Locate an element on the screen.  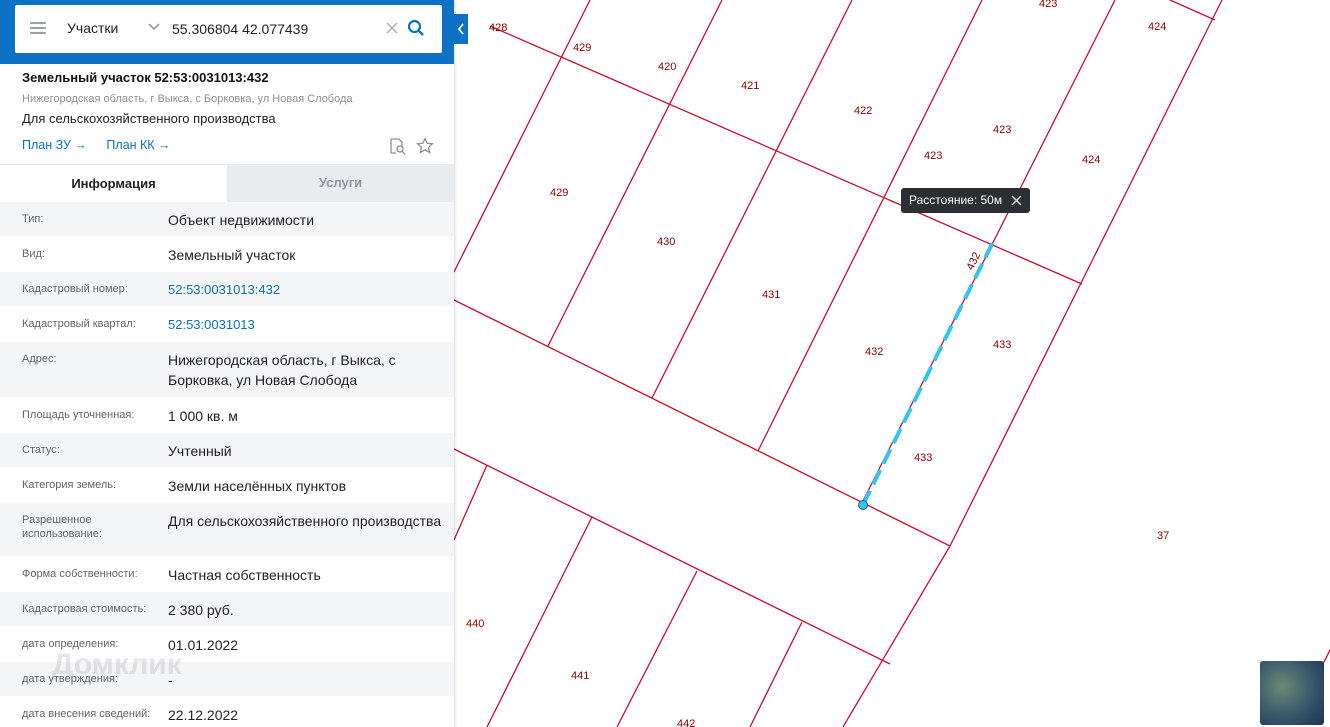
parcel-label: 431 is located at coordinates (771, 295).